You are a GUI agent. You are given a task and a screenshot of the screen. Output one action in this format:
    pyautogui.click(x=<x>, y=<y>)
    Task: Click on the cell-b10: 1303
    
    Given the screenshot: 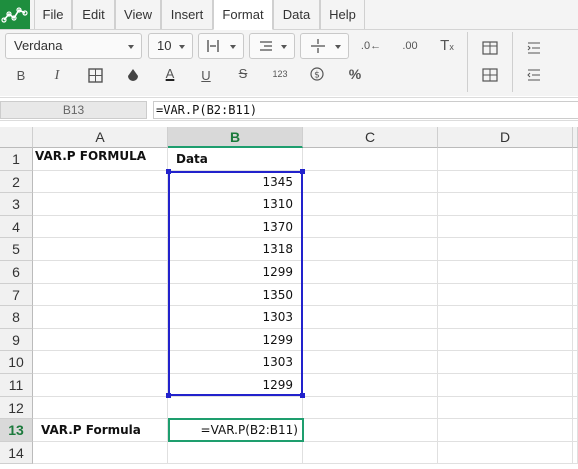 What is the action you would take?
    pyautogui.click(x=235, y=362)
    